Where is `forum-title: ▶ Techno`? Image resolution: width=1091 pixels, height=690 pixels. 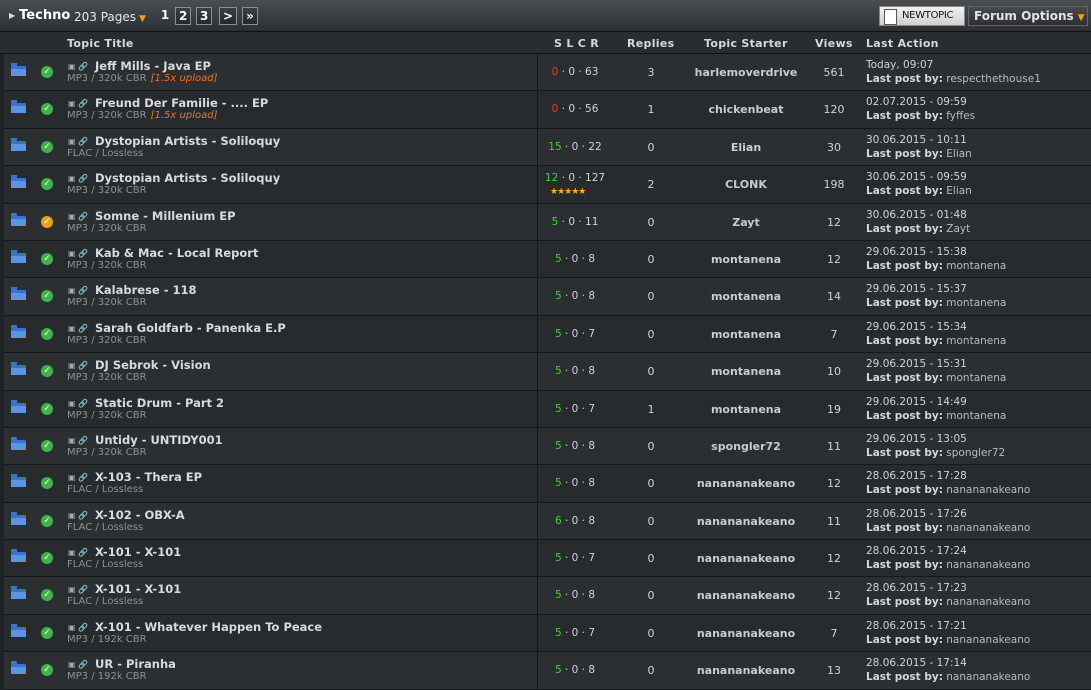
forum-title: ▶ Techno is located at coordinates (39, 15).